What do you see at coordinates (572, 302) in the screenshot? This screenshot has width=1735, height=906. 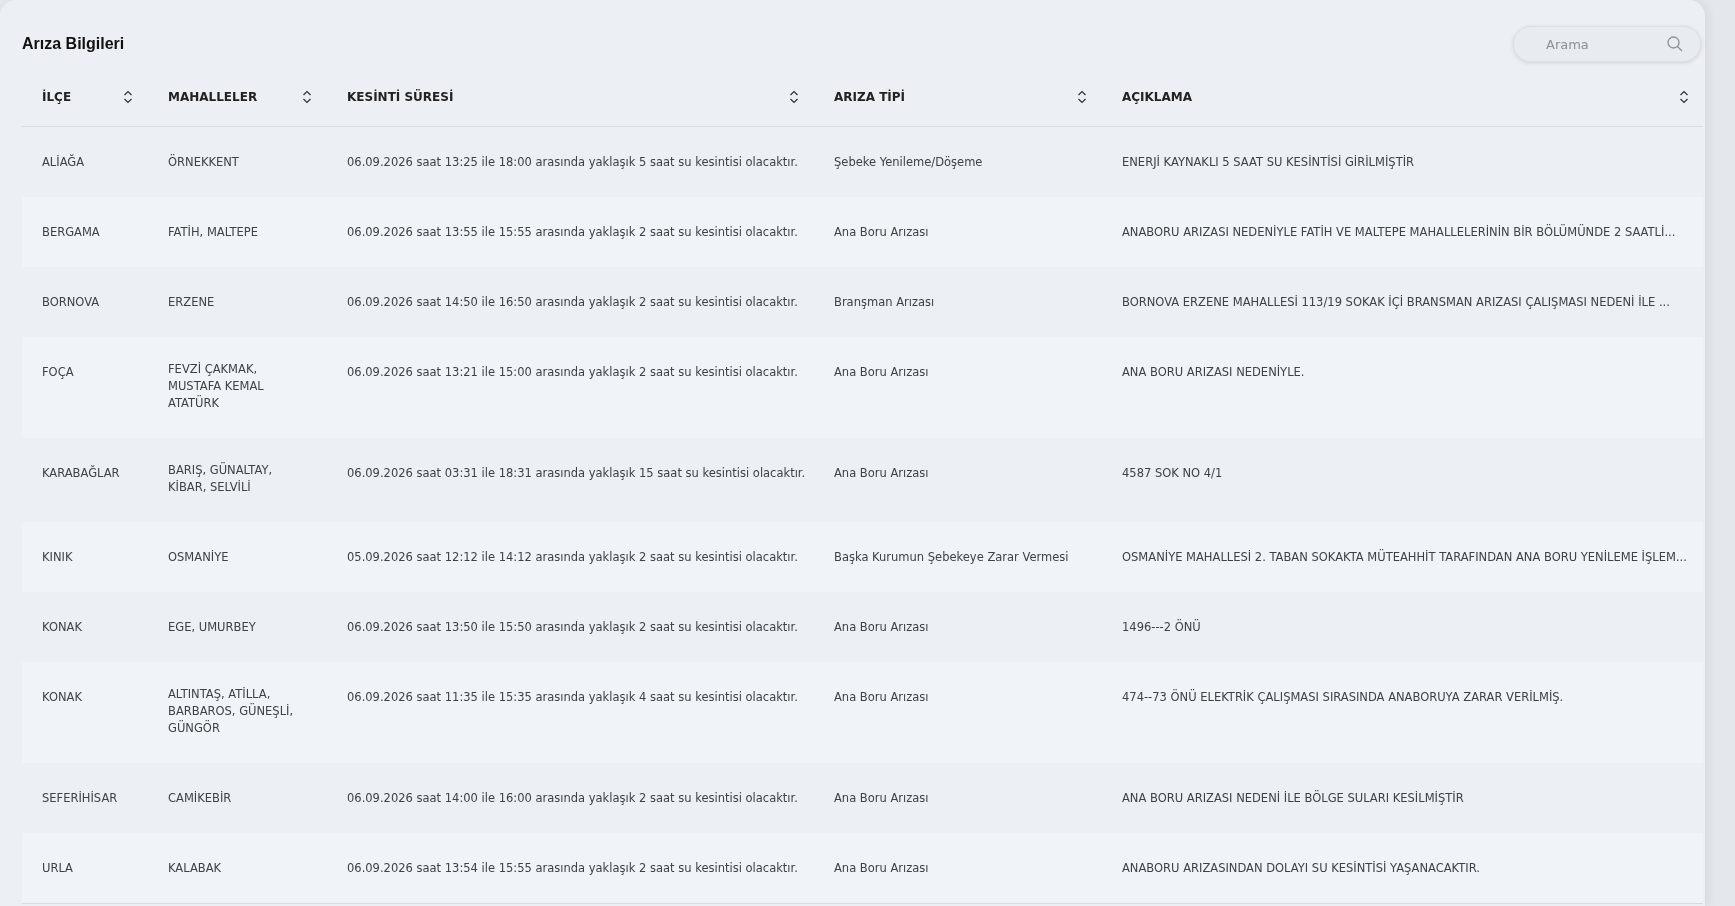 I see `table-cell: 06.09.2026 saat 14:50 ile 16:50 arasında yaklaşık 2 saat su kesintisi olacaktır.` at bounding box center [572, 302].